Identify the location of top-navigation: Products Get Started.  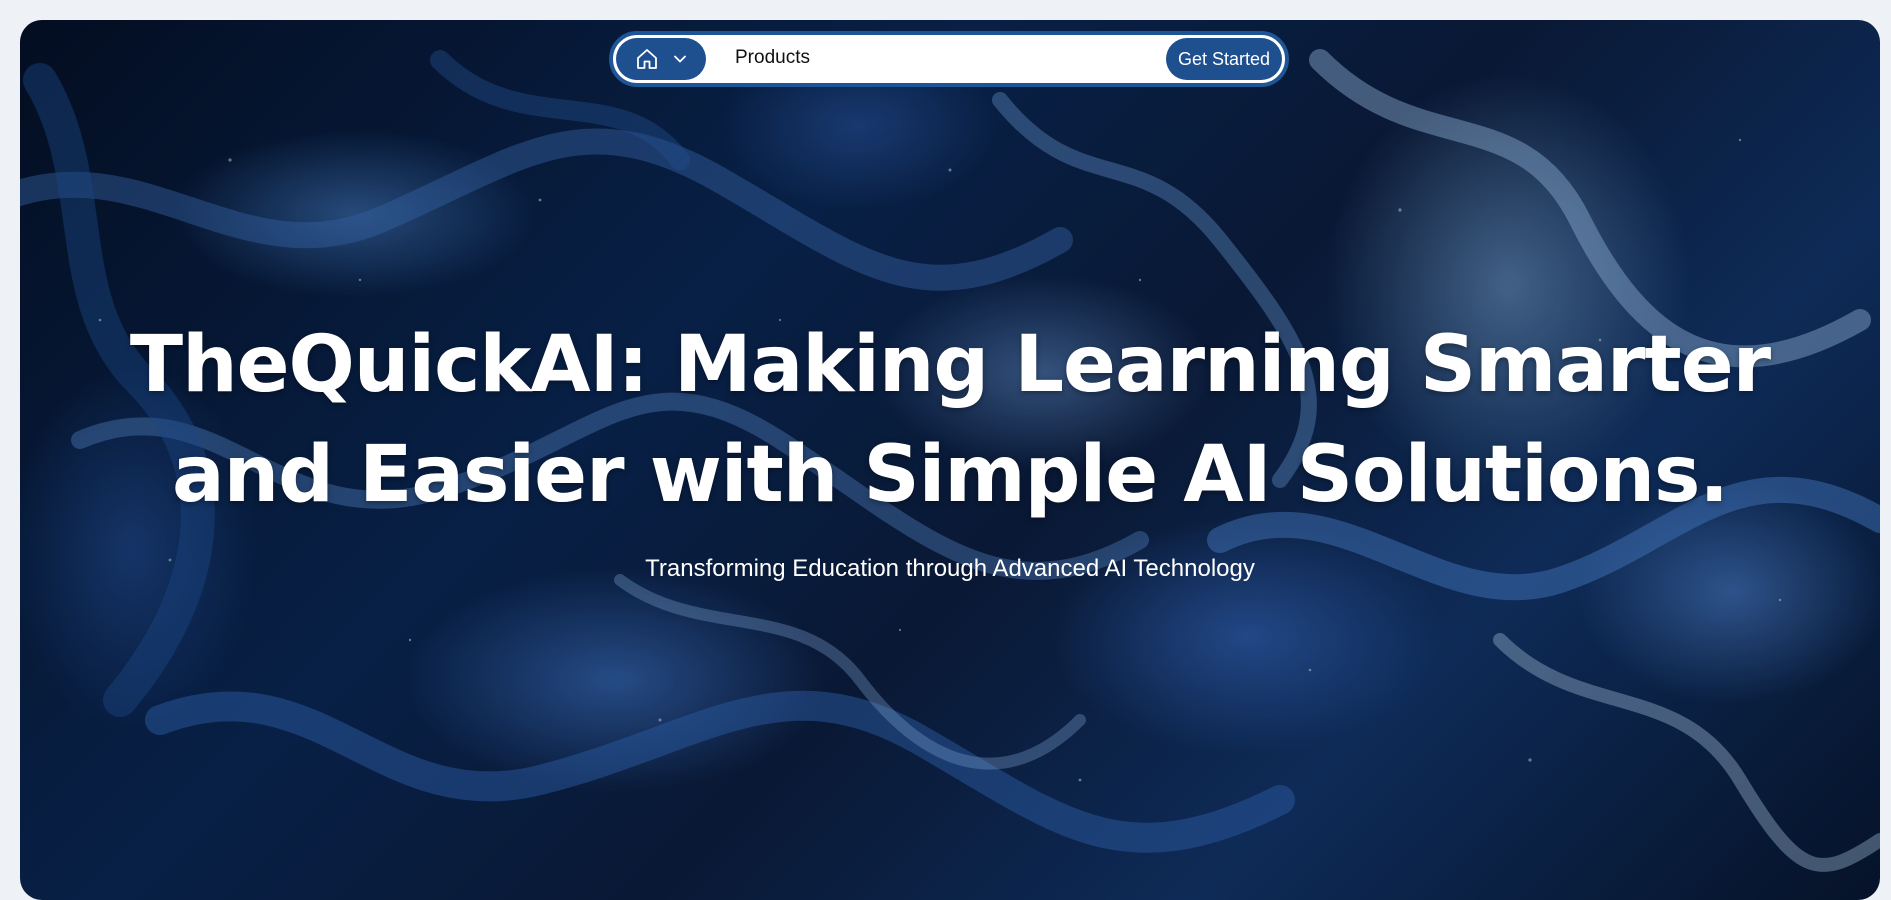
(949, 59).